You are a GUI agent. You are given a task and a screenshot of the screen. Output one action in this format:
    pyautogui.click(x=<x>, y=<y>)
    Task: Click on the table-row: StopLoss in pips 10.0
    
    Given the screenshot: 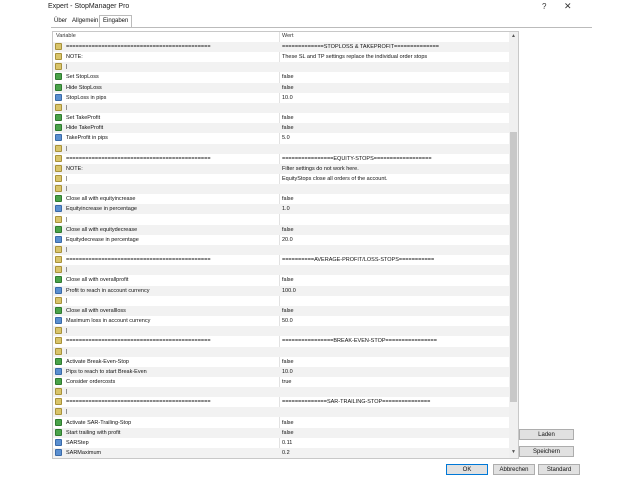 What is the action you would take?
    pyautogui.click(x=281, y=98)
    